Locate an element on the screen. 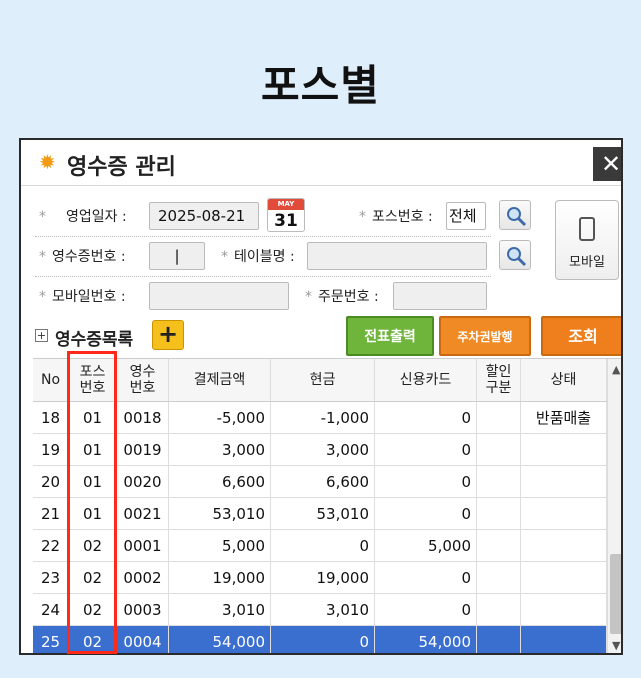 The image size is (641, 678). table-row: 24 02 0003 3,010 3,010 0 is located at coordinates (320, 610).